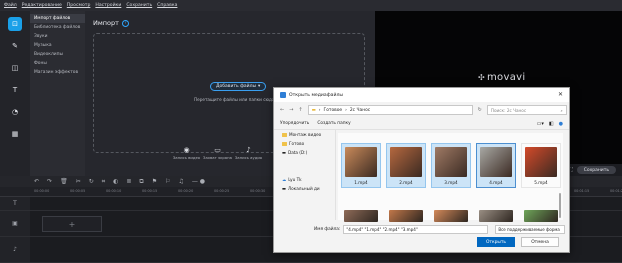 Image resolution: width=622 pixels, height=263 pixels. What do you see at coordinates (154, 181) in the screenshot?
I see `flag-icon: ⚑` at bounding box center [154, 181].